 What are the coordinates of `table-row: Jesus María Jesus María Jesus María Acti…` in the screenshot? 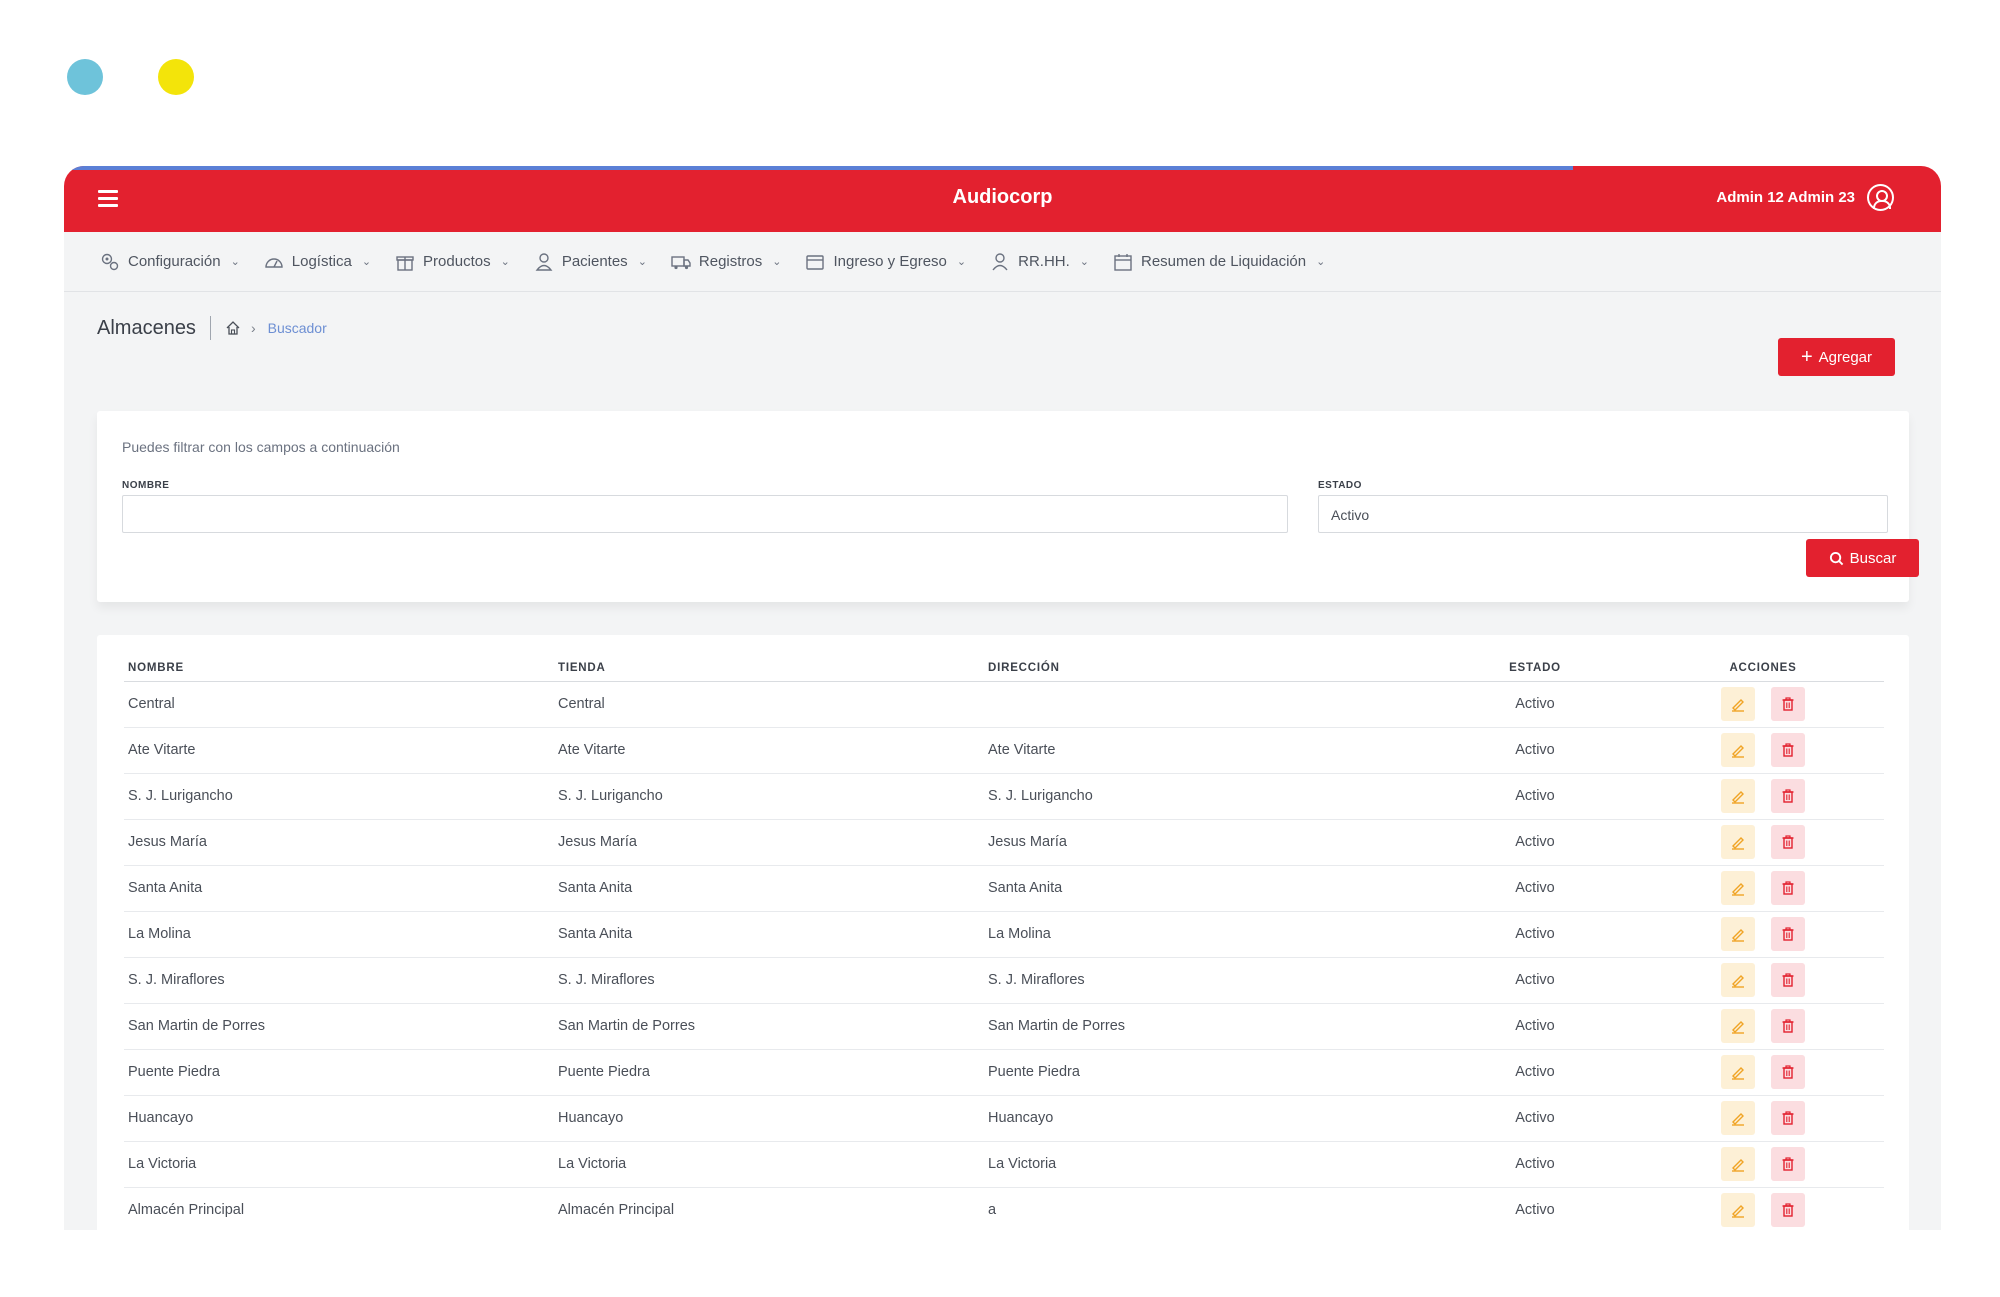 It's located at (1004, 842).